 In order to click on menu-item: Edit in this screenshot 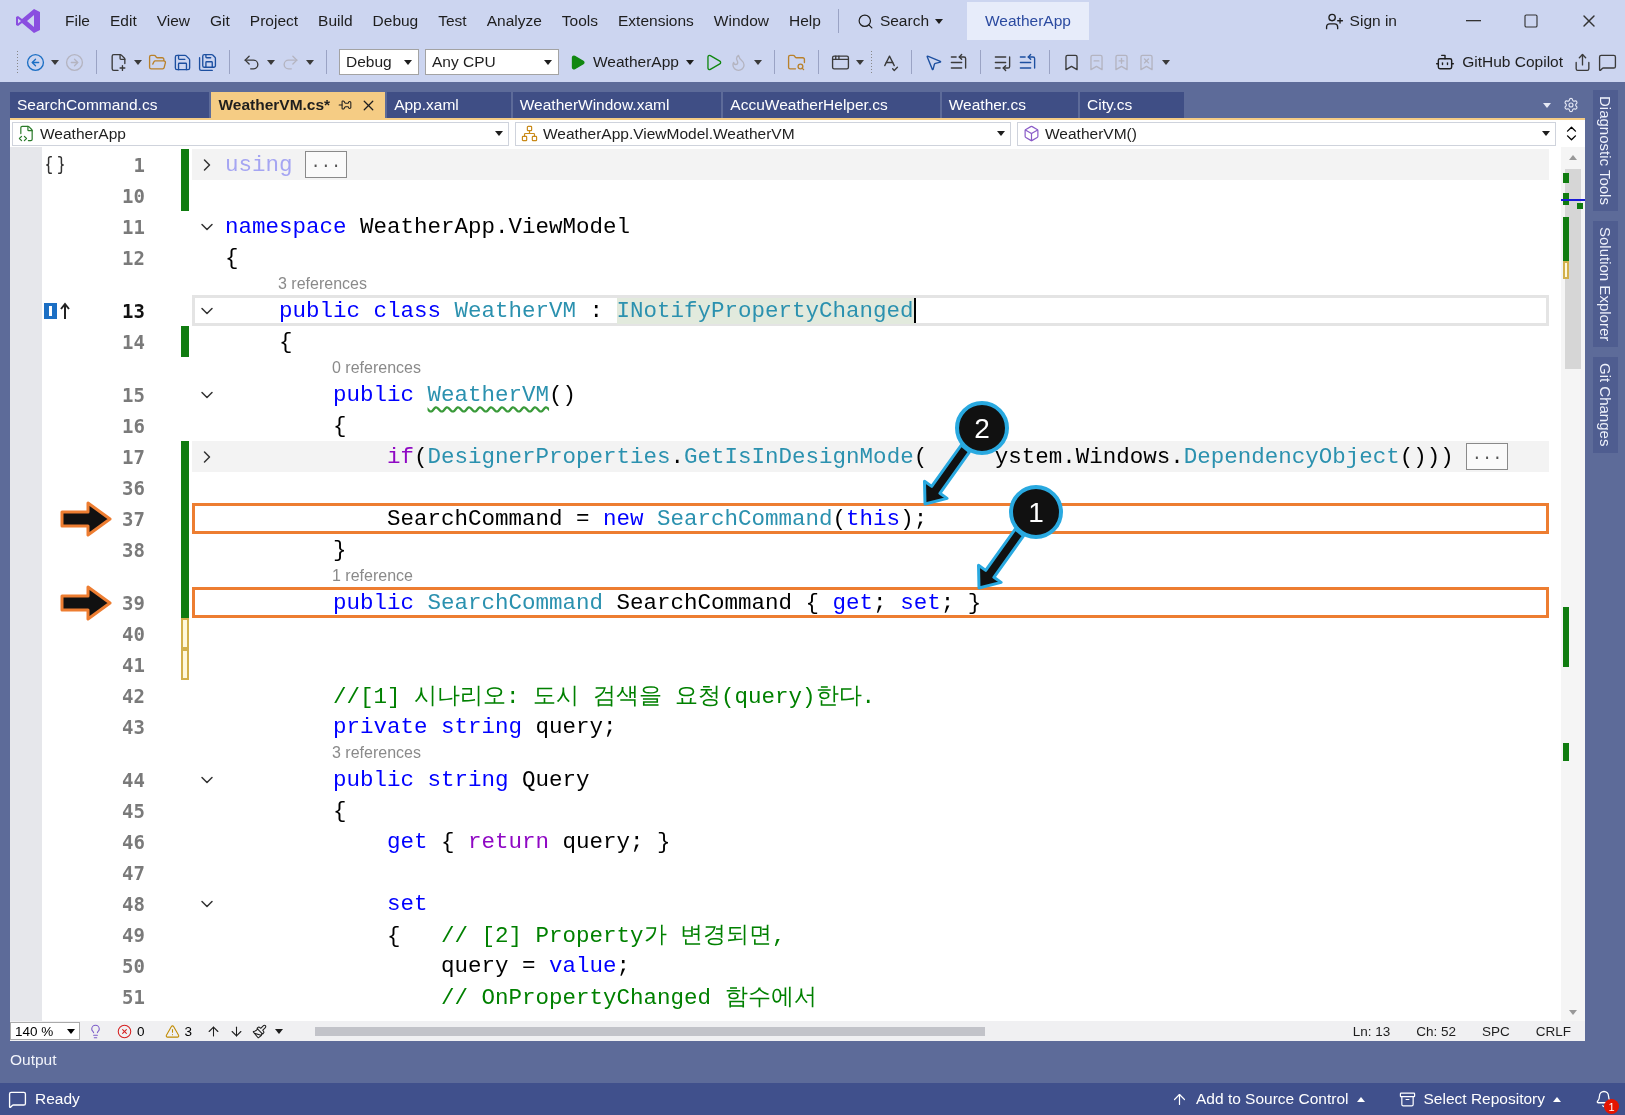, I will do `click(123, 21)`.